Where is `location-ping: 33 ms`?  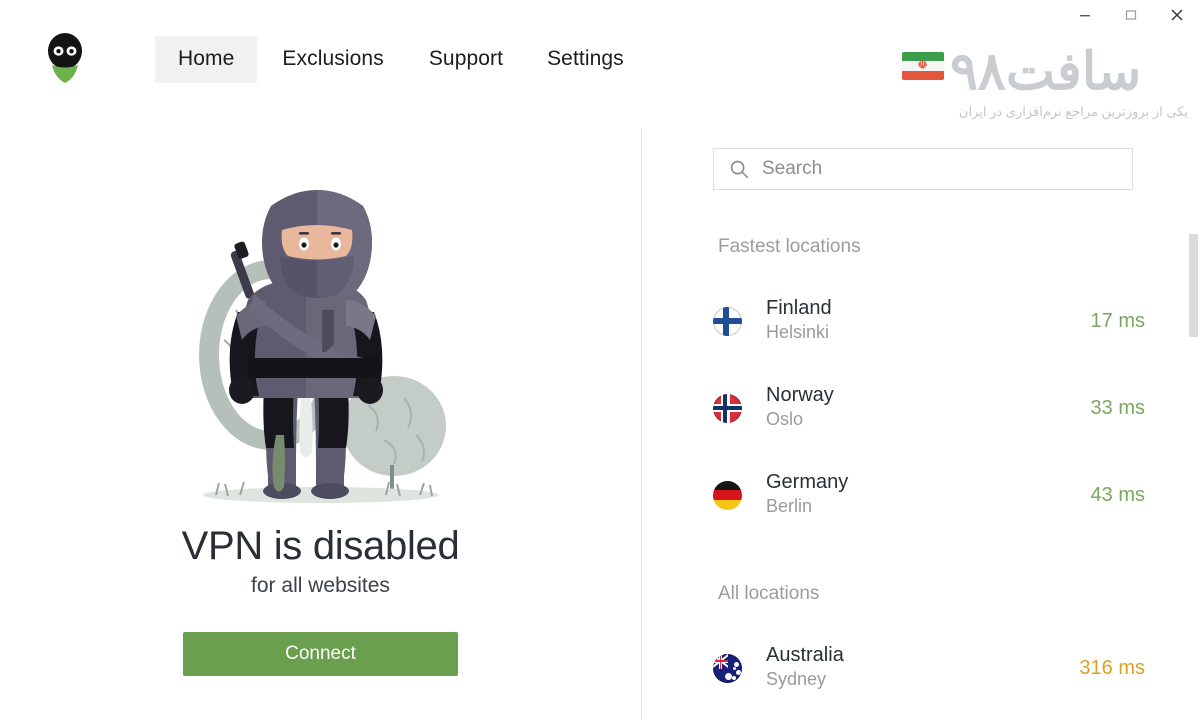
location-ping: 33 ms is located at coordinates (1117, 407).